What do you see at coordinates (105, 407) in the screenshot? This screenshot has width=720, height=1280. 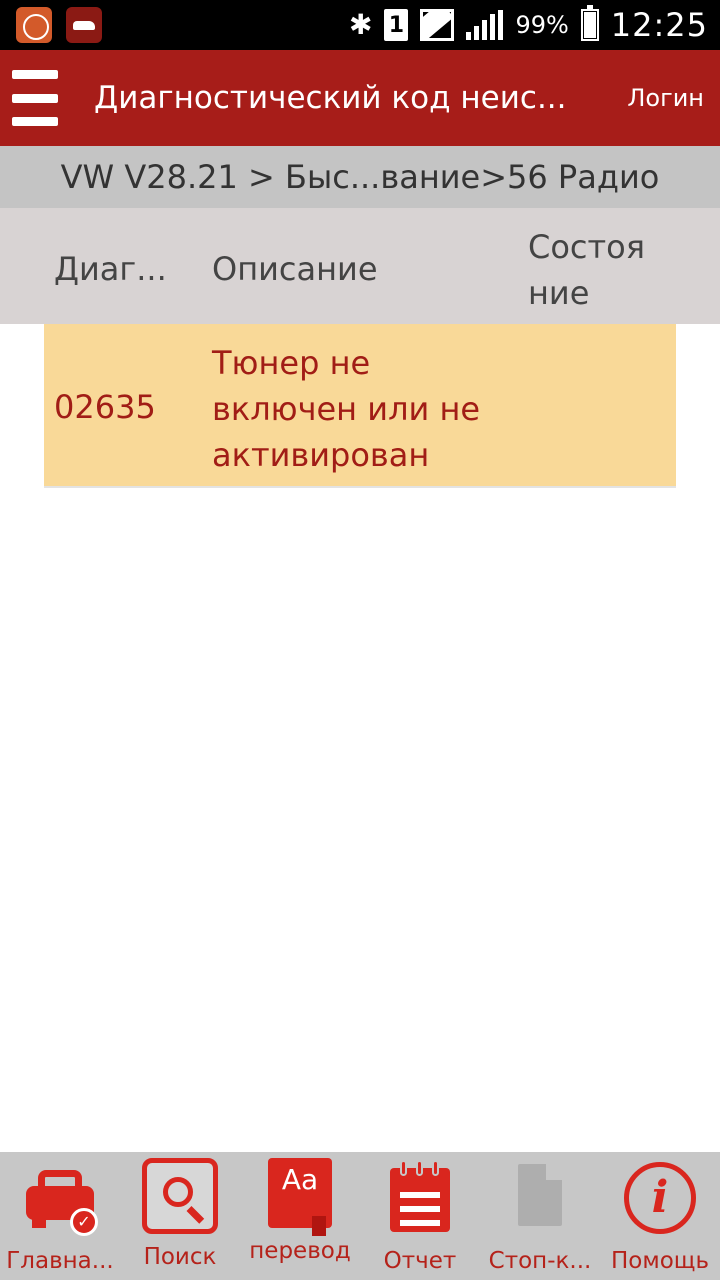 I see `dtc-code: 02635` at bounding box center [105, 407].